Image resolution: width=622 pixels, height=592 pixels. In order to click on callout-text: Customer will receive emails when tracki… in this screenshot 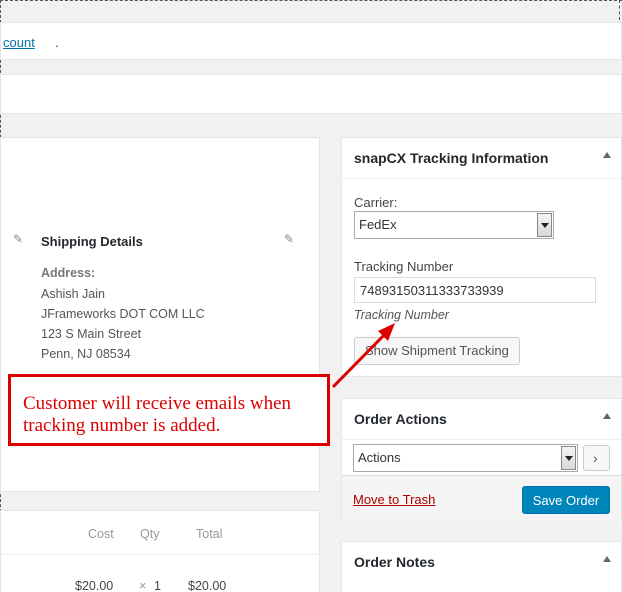, I will do `click(157, 414)`.